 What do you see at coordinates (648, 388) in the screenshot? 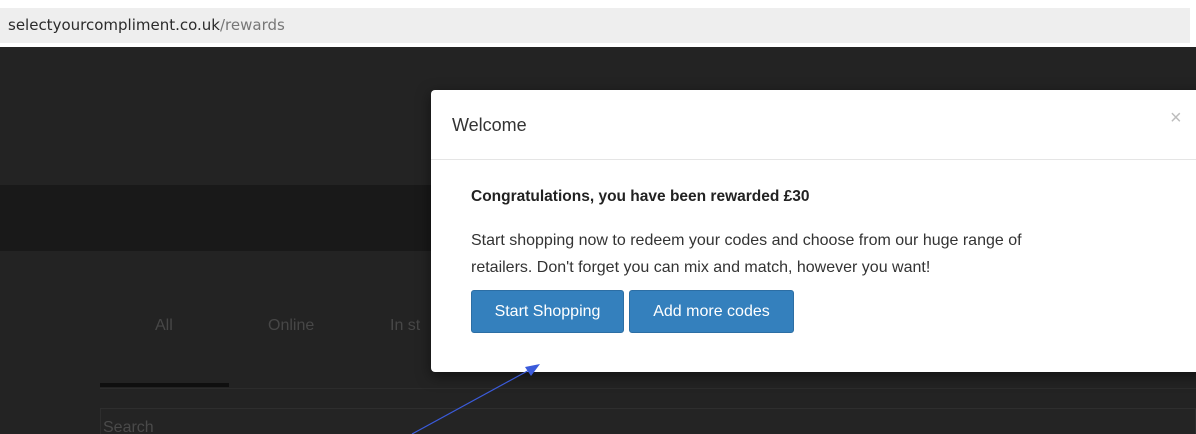
I see `tab-divider` at bounding box center [648, 388].